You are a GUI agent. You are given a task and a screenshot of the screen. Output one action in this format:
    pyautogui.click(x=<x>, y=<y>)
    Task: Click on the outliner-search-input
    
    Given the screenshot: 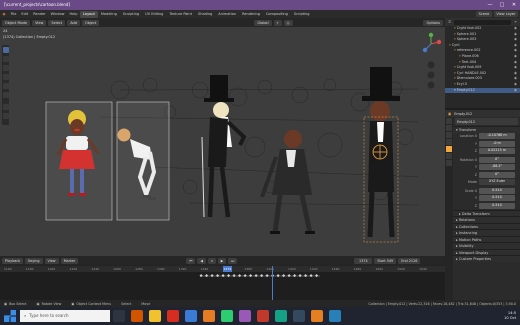 What is the action you would take?
    pyautogui.click(x=483, y=22)
    